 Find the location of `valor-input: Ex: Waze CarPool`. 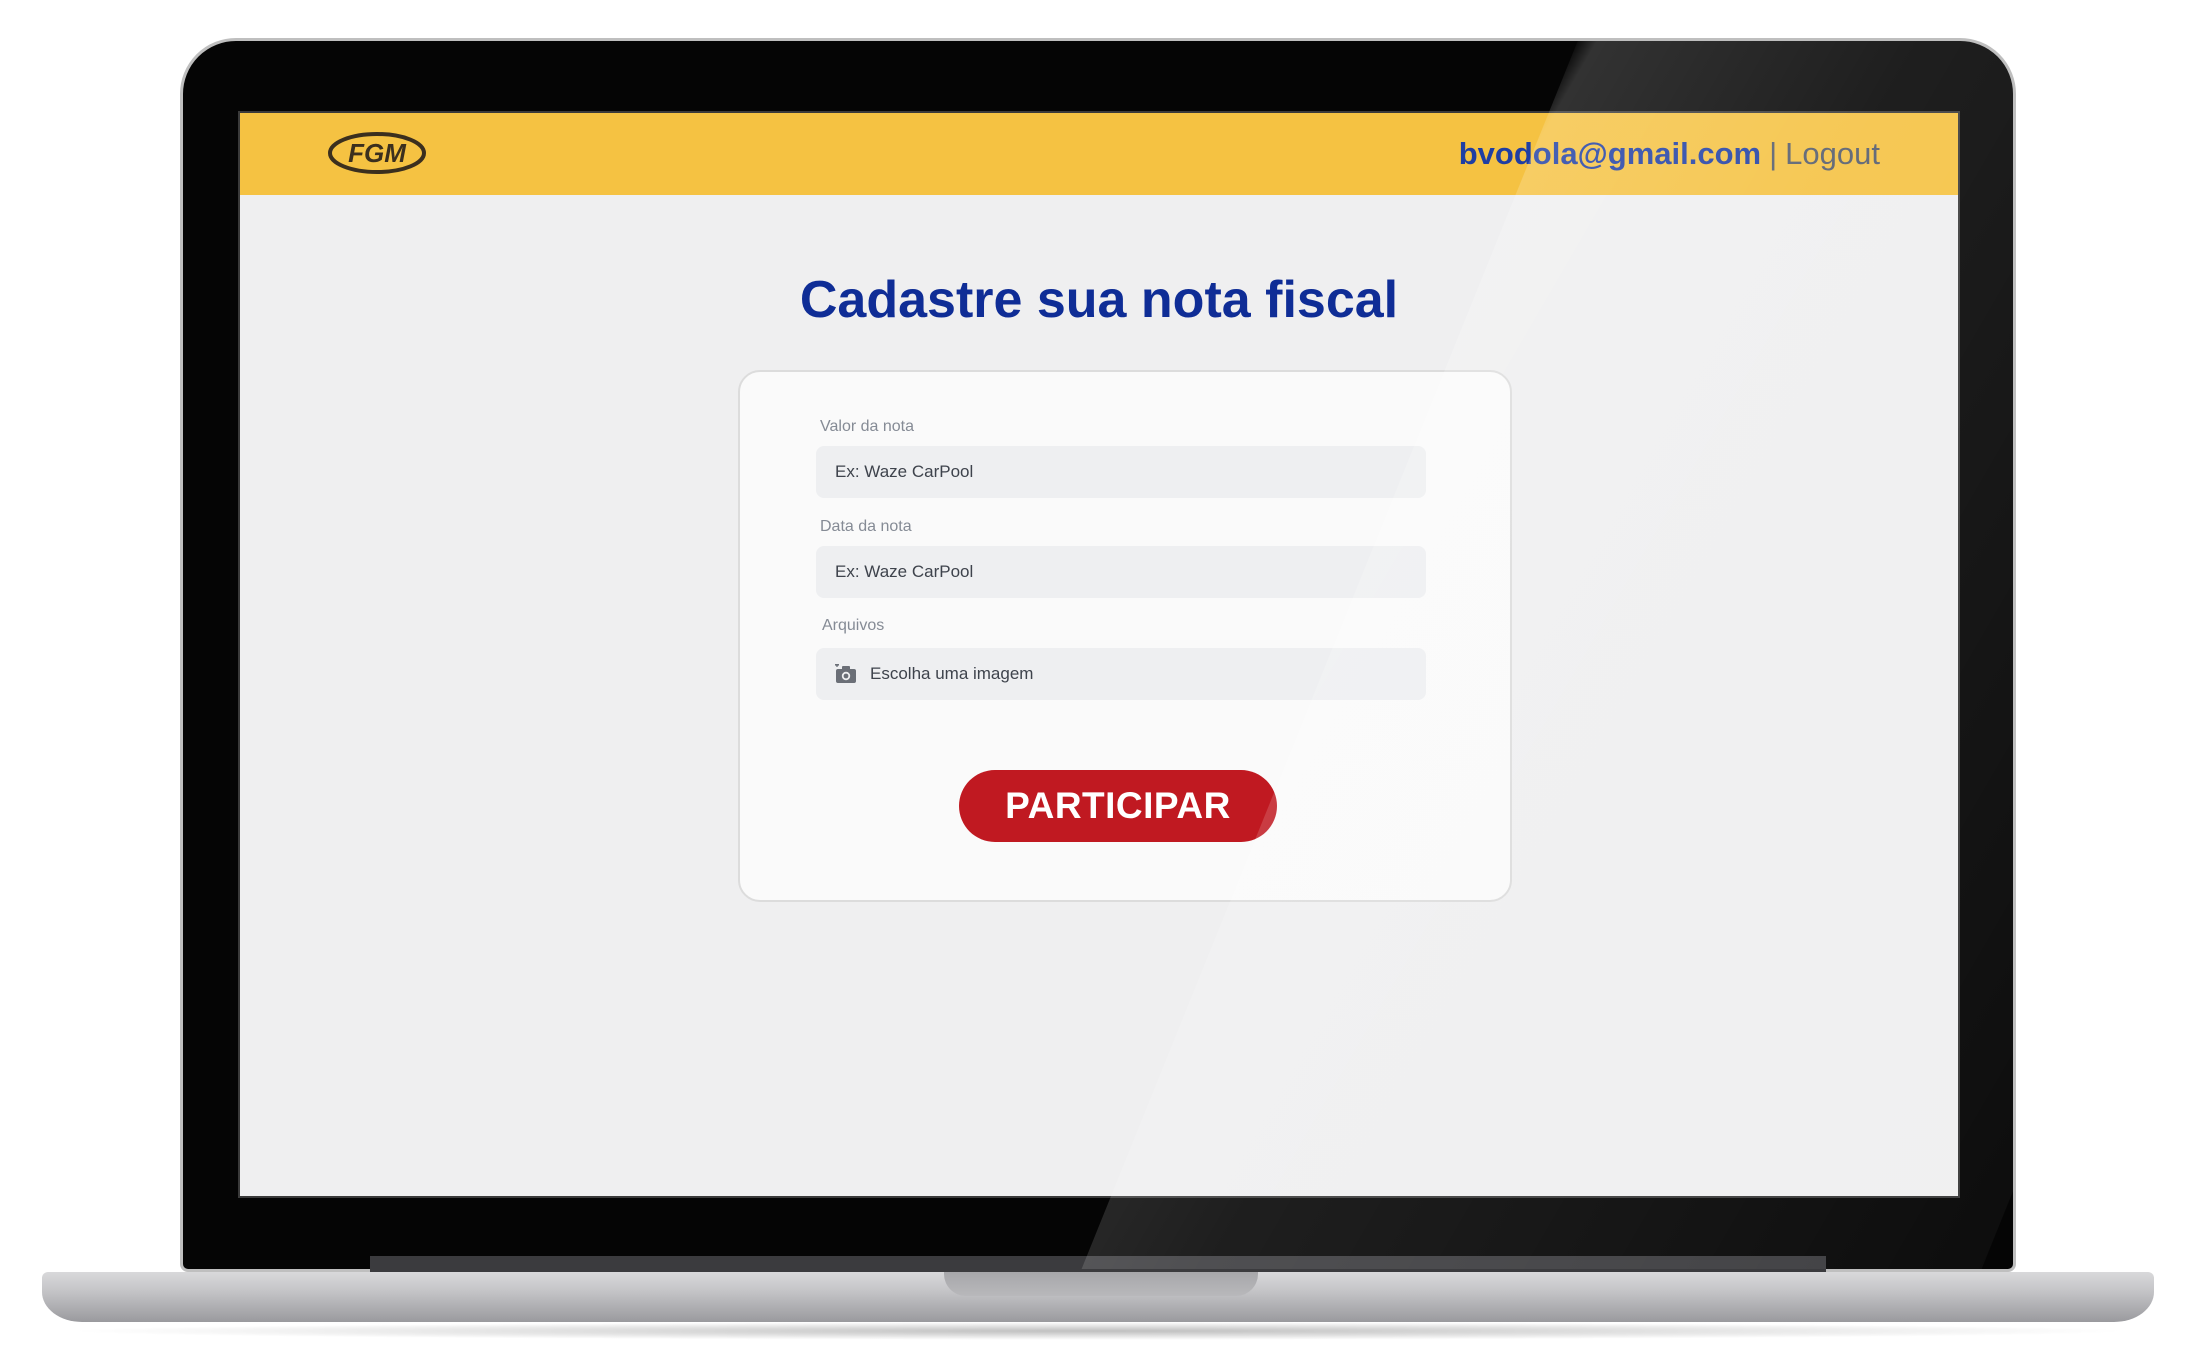

valor-input: Ex: Waze CarPool is located at coordinates (1121, 472).